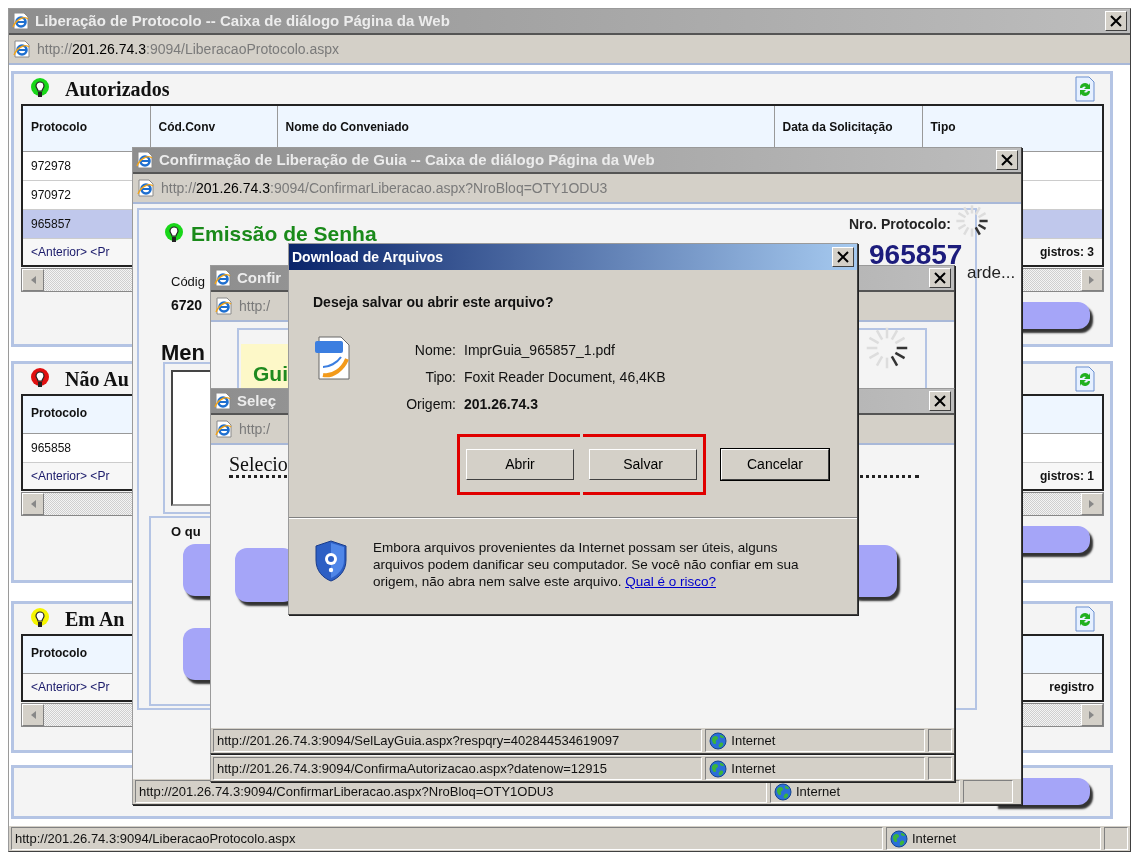  What do you see at coordinates (1067, 252) in the screenshot?
I see `record-count: gistros: 3` at bounding box center [1067, 252].